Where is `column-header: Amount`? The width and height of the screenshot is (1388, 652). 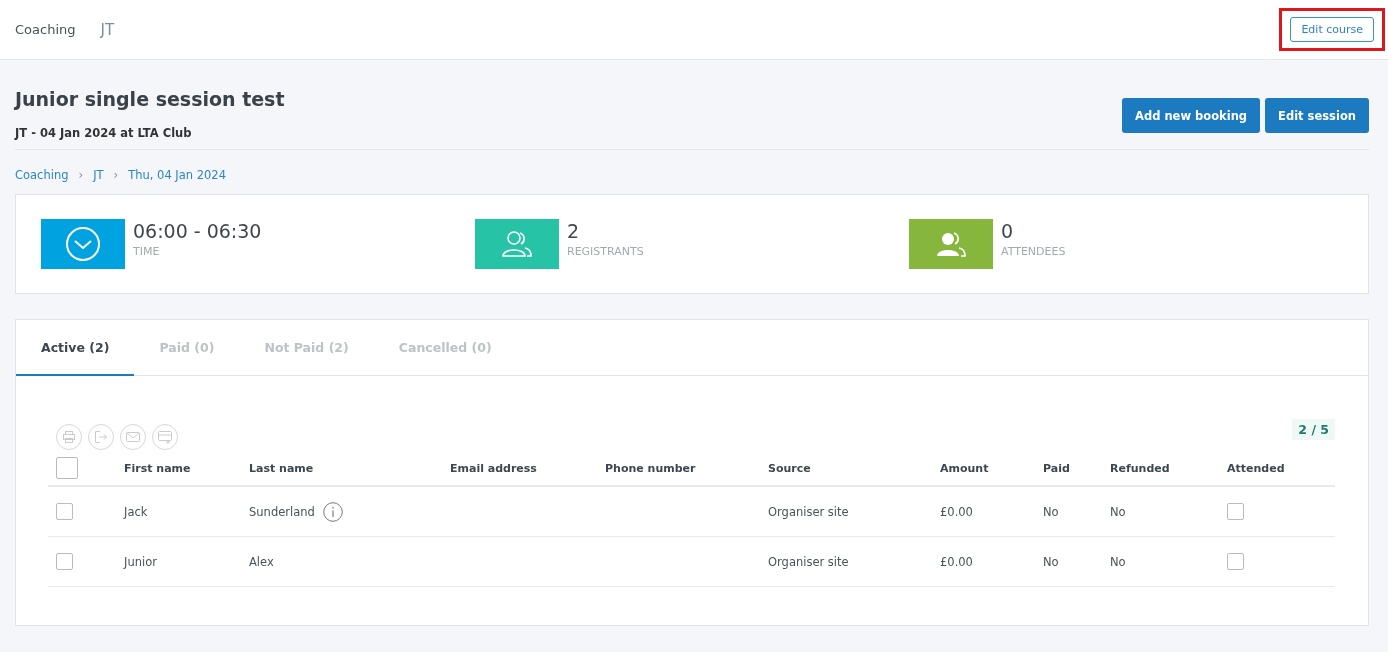 column-header: Amount is located at coordinates (964, 468).